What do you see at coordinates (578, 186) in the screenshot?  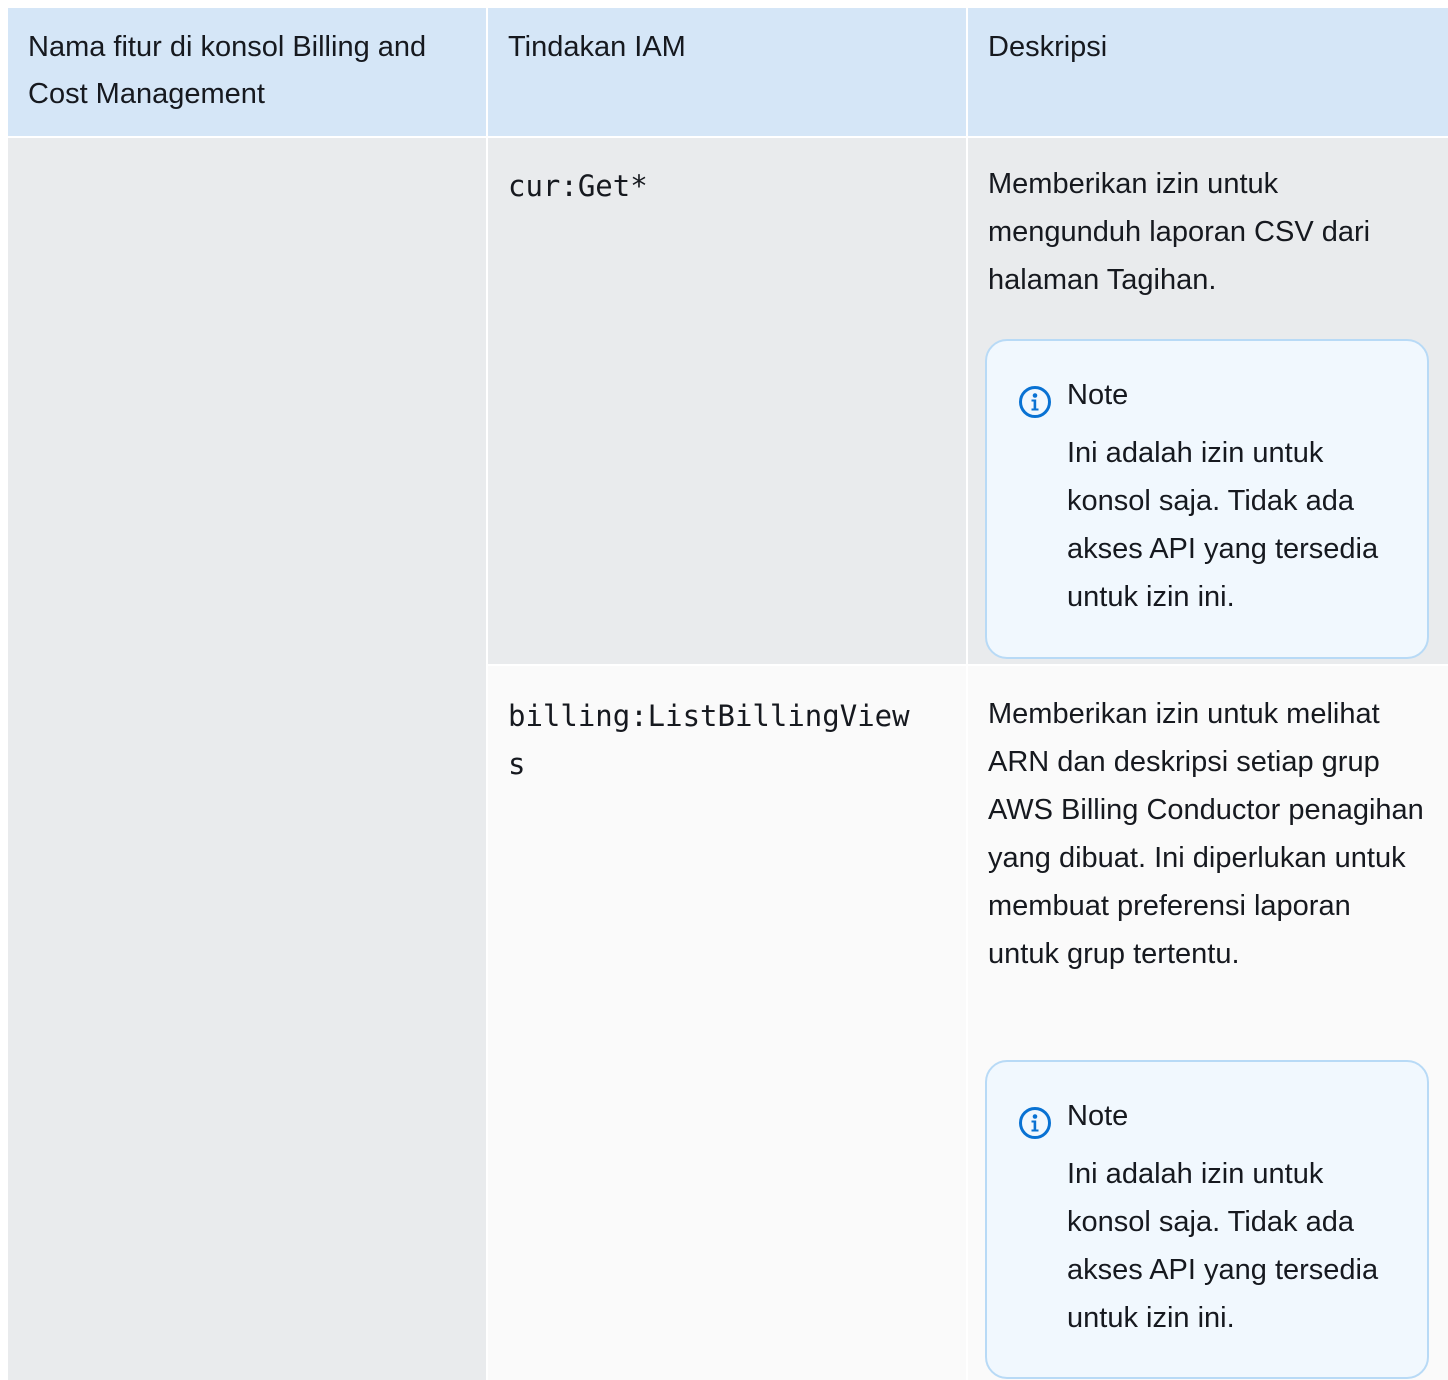 I see `iam-action-code: cur:Get*` at bounding box center [578, 186].